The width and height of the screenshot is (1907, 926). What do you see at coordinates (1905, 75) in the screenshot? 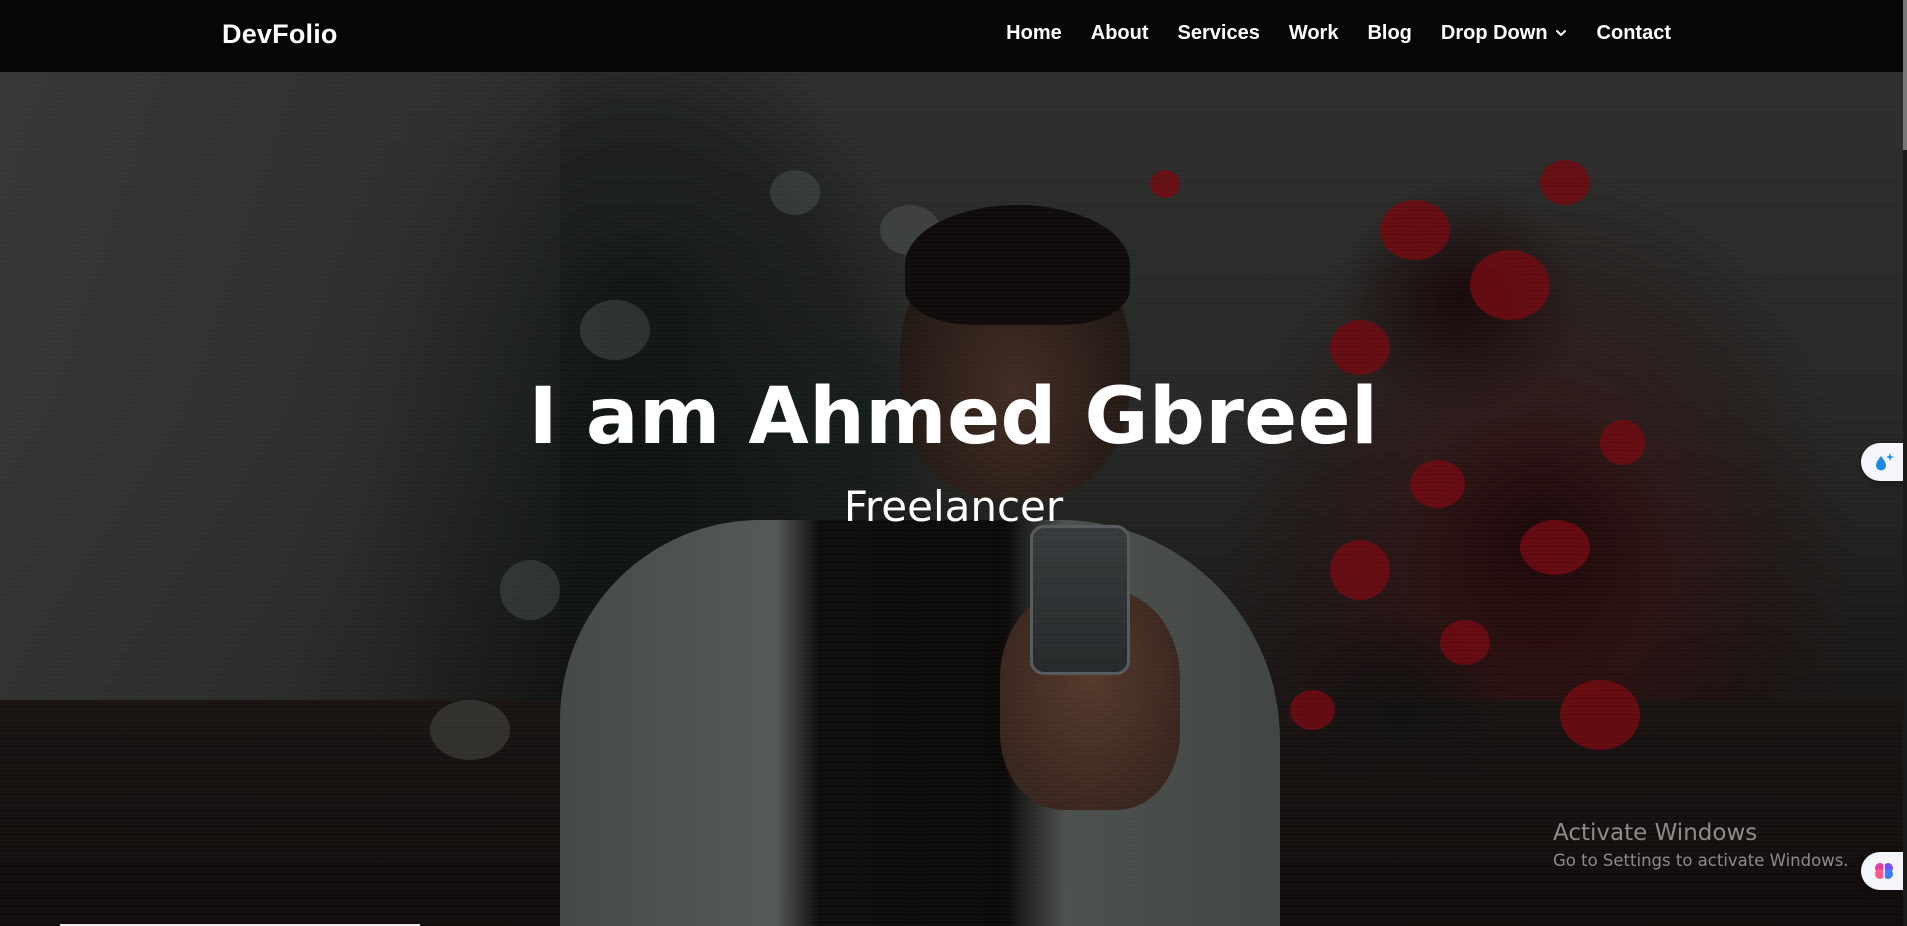
I see `scrollbar-thumb` at bounding box center [1905, 75].